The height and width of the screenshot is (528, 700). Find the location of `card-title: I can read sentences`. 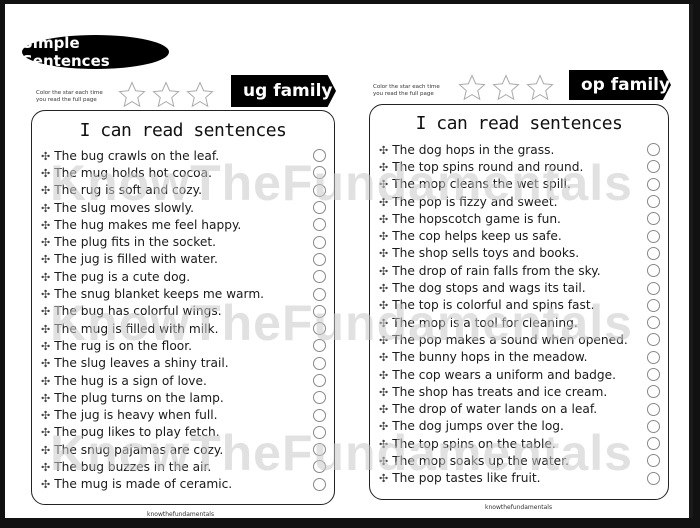

card-title: I can read sentences is located at coordinates (519, 123).